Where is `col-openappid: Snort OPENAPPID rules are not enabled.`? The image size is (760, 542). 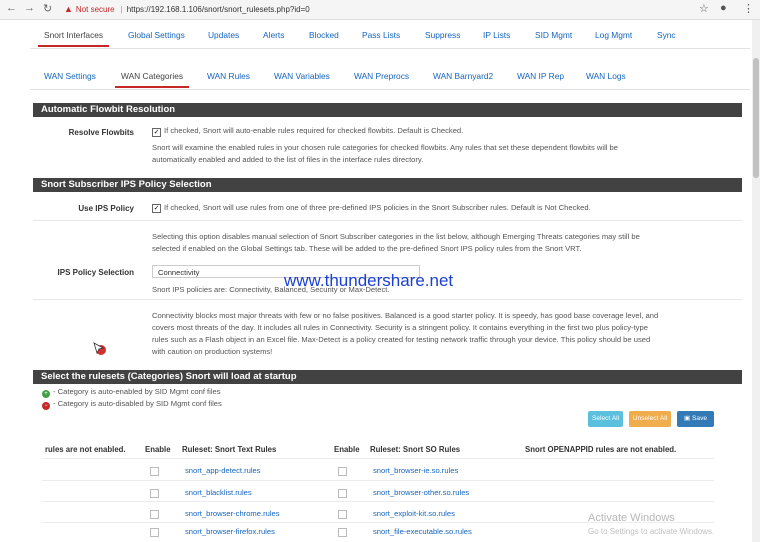
col-openappid: Snort OPENAPPID rules are not enabled. is located at coordinates (601, 449).